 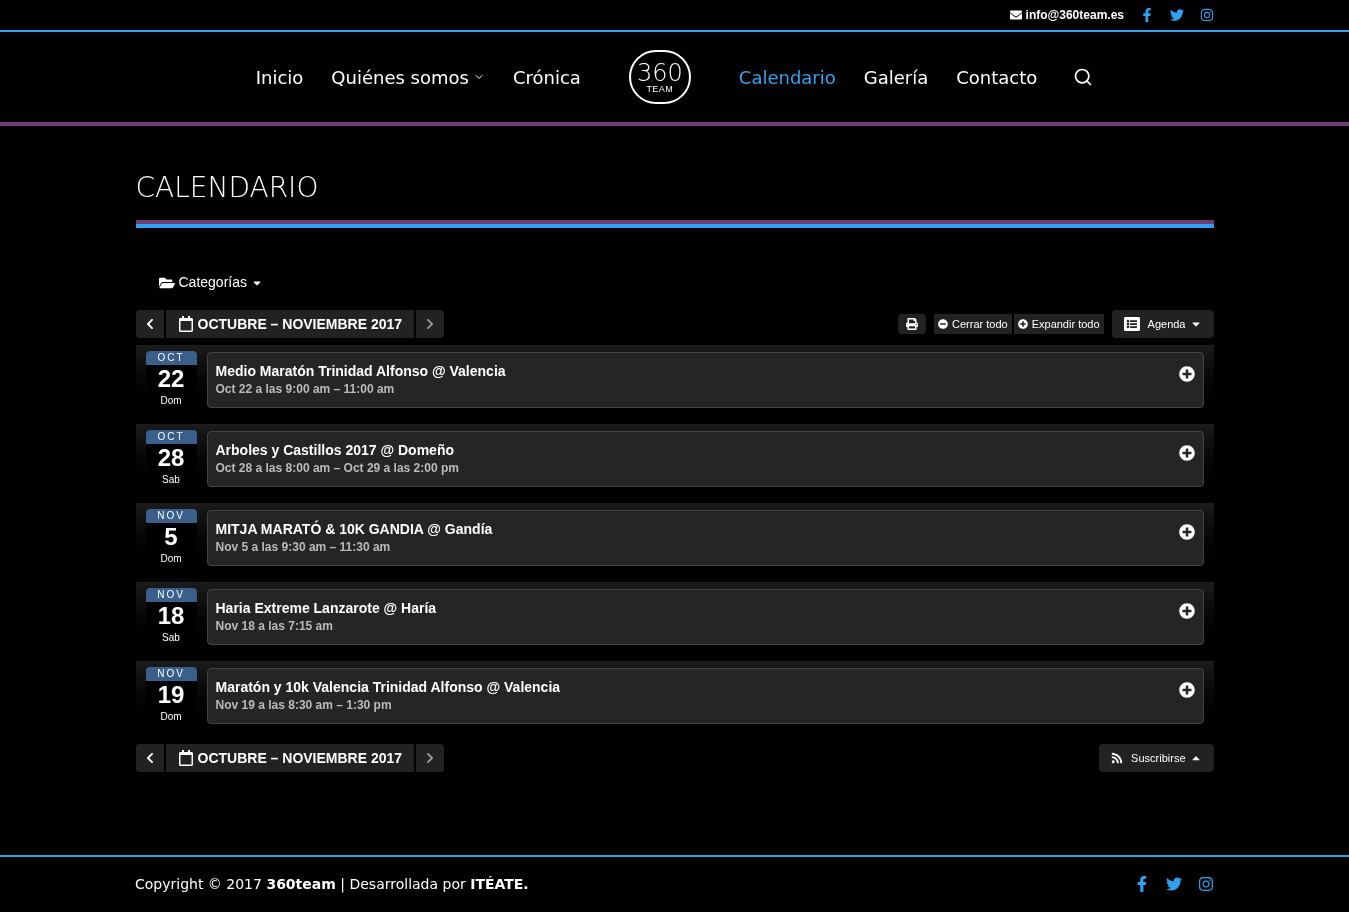 I want to click on print-icon, so click(x=912, y=324).